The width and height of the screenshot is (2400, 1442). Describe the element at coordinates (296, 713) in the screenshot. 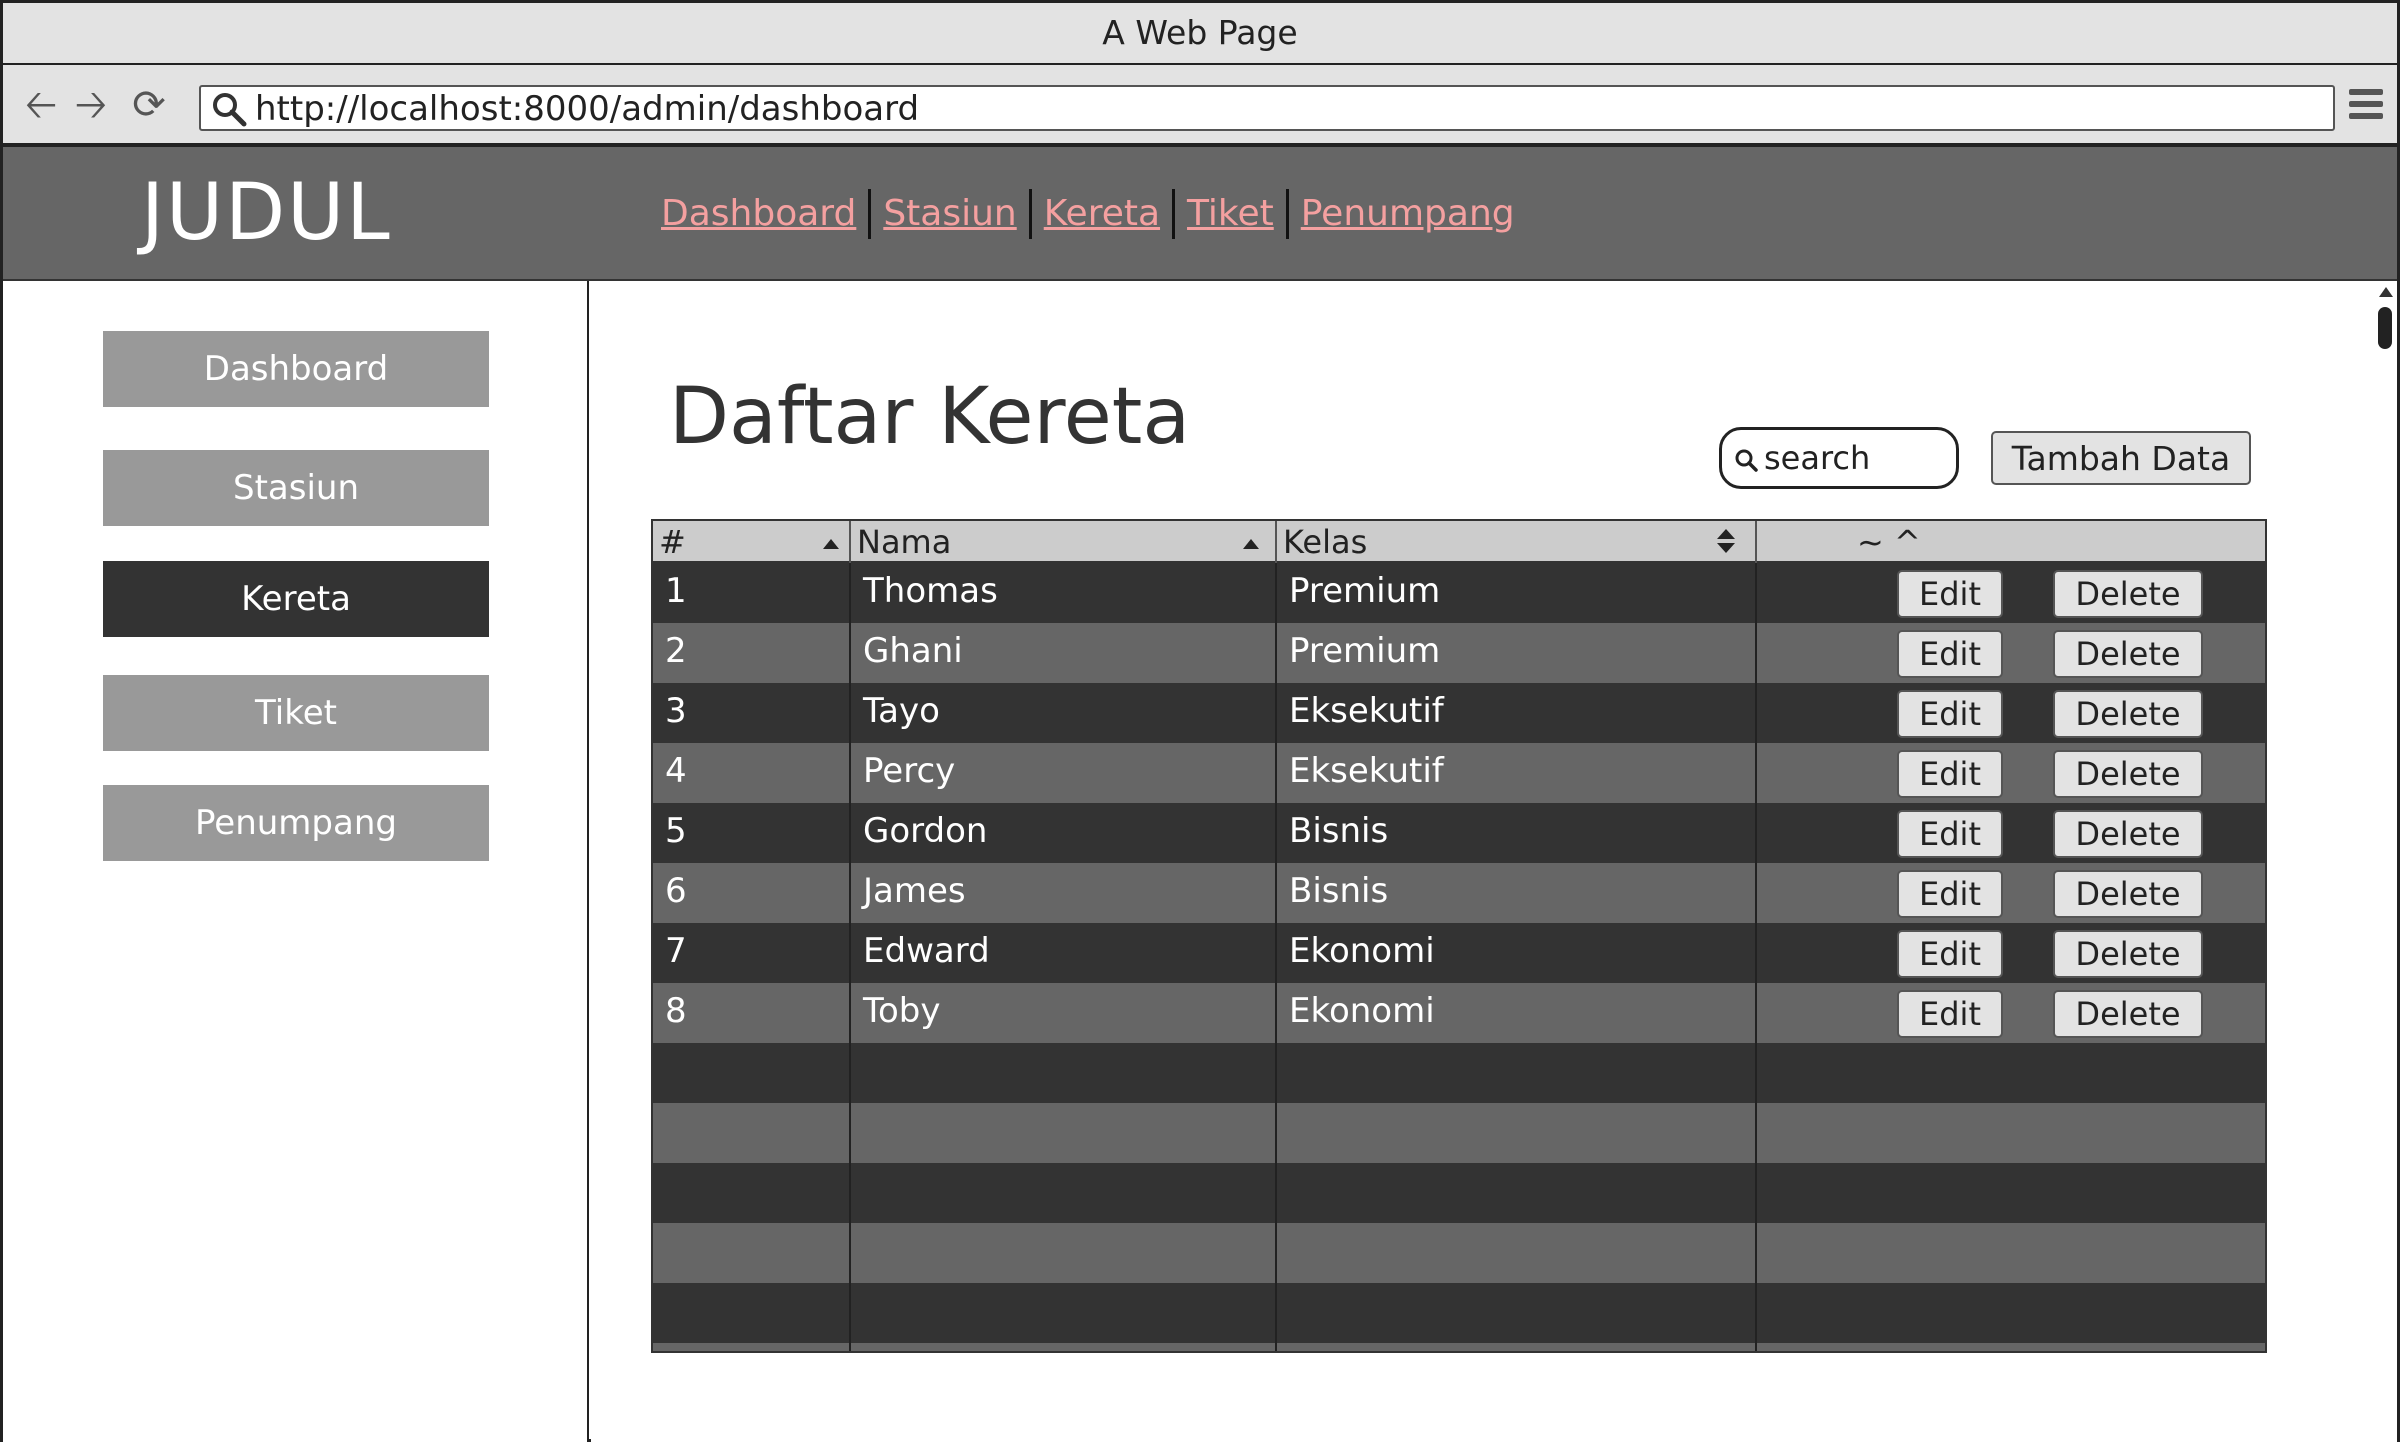

I see `sidebar-item-tiket: Tiket` at that location.